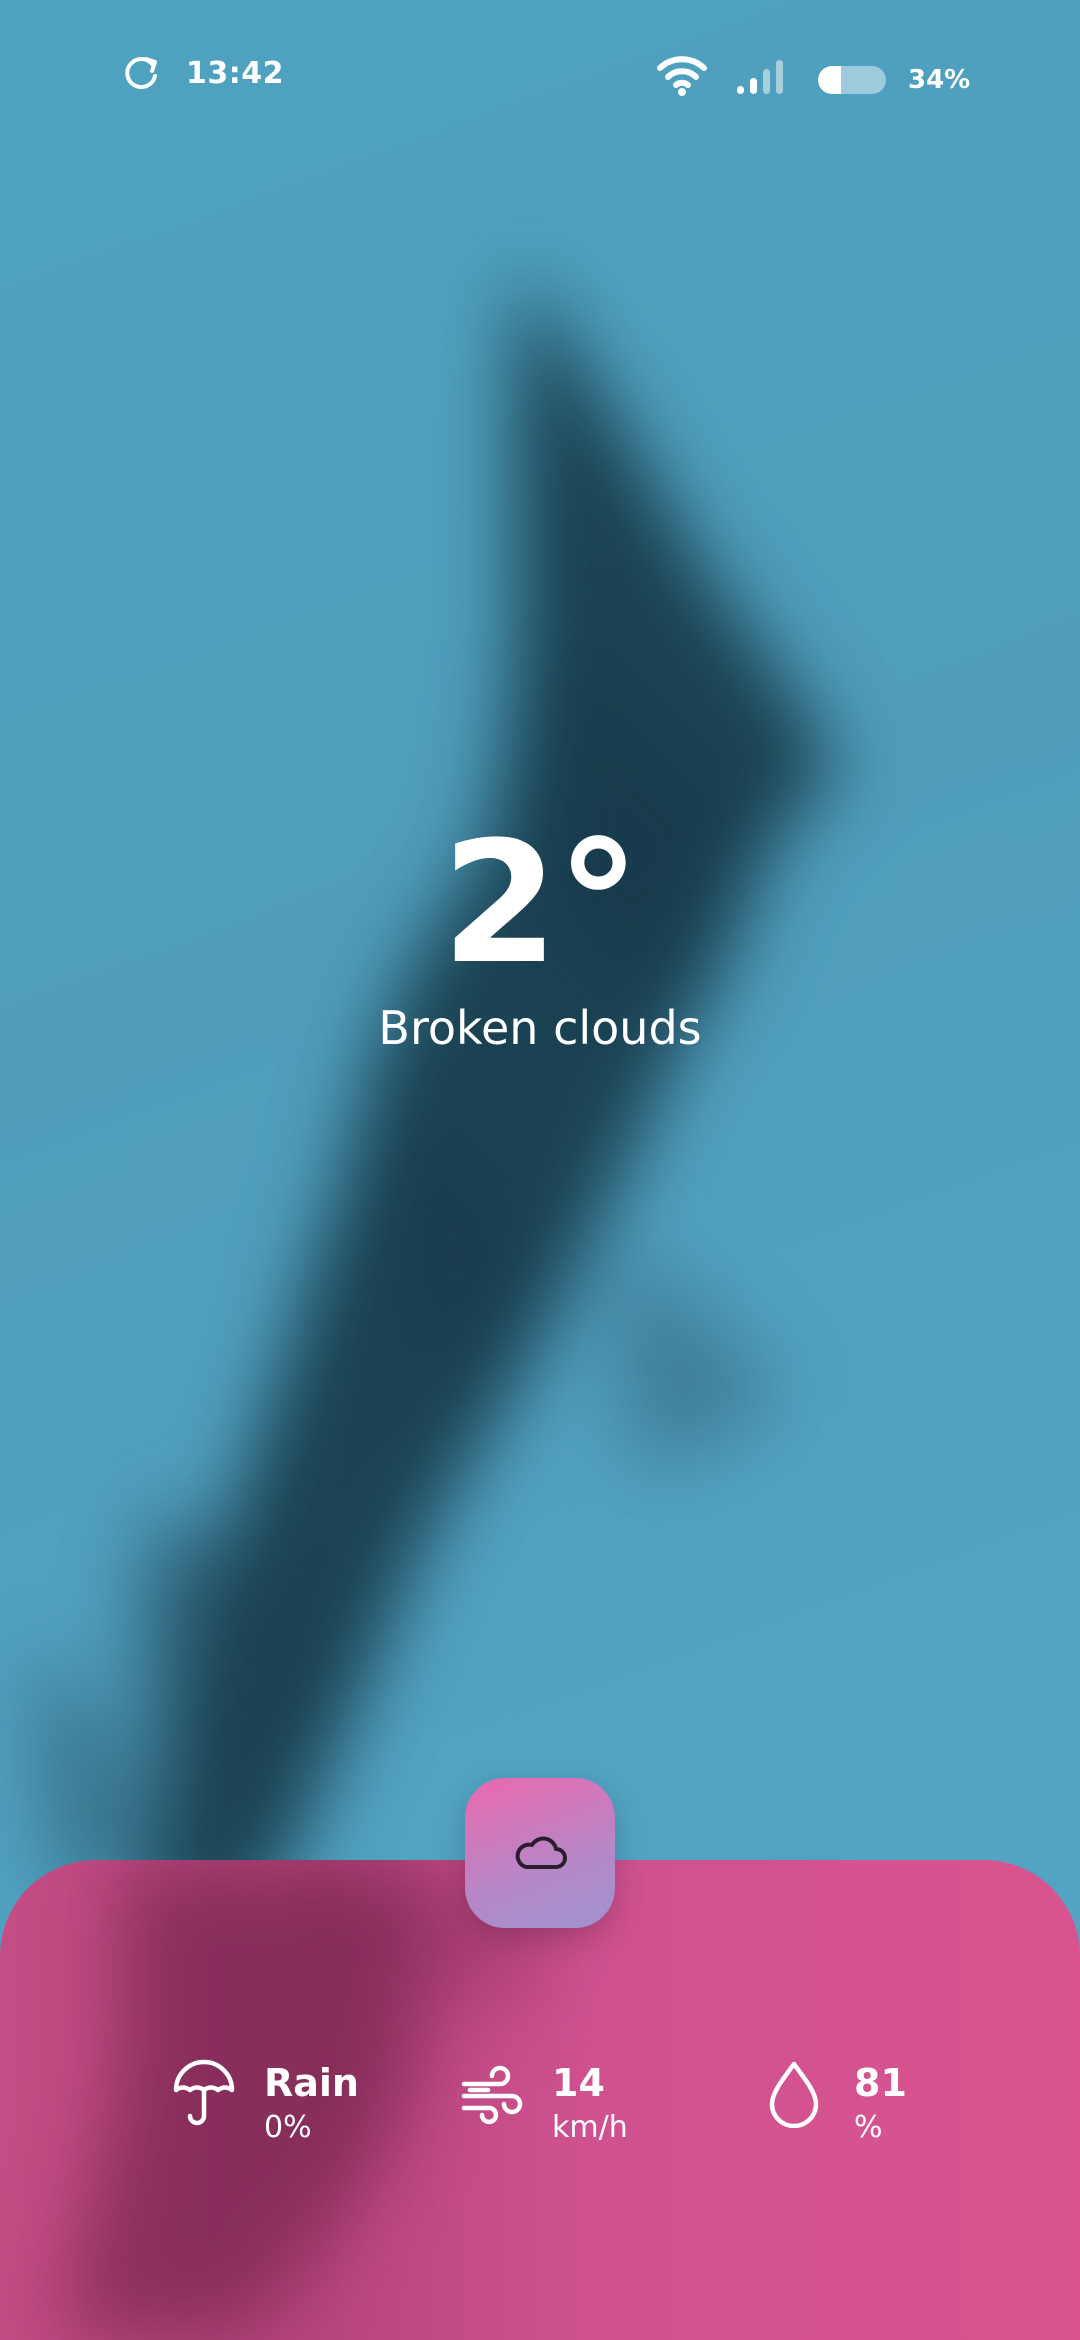  I want to click on stat-rain-value: Rain, so click(311, 2083).